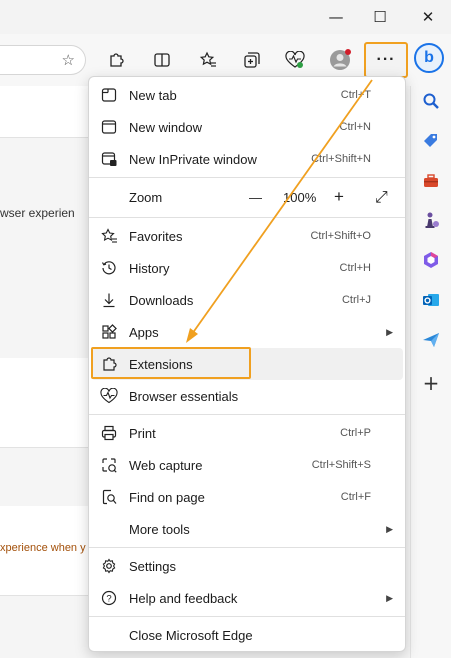 Image resolution: width=451 pixels, height=658 pixels. Describe the element at coordinates (247, 236) in the screenshot. I see `menu-item-favorites: Favorites Ctrl+Shift+O` at that location.